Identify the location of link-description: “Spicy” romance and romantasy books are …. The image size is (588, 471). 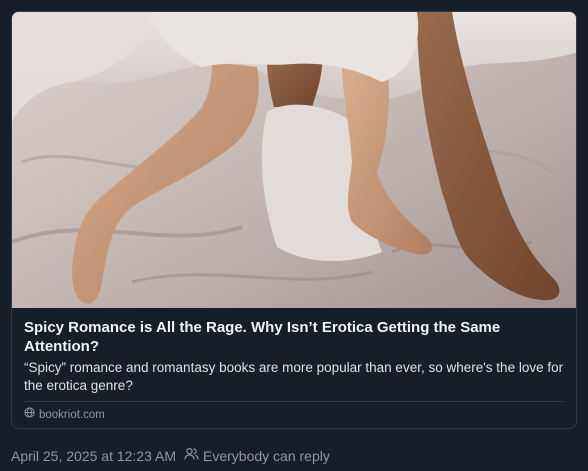
(294, 376).